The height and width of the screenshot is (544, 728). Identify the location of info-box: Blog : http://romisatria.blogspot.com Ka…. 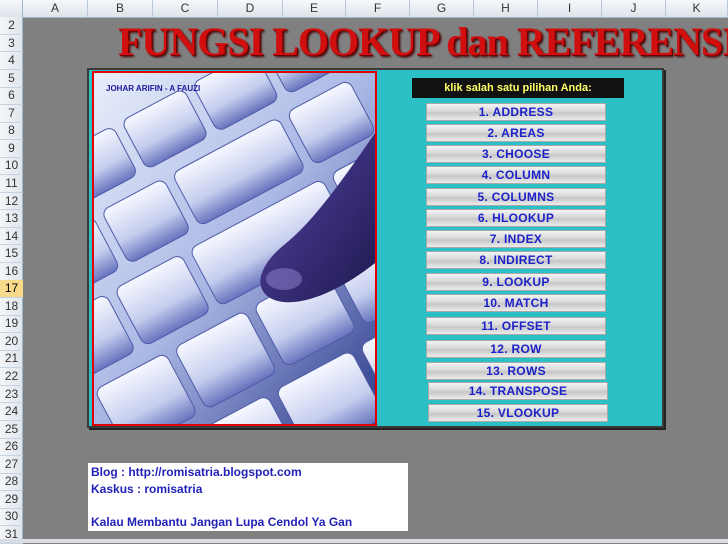
(248, 497).